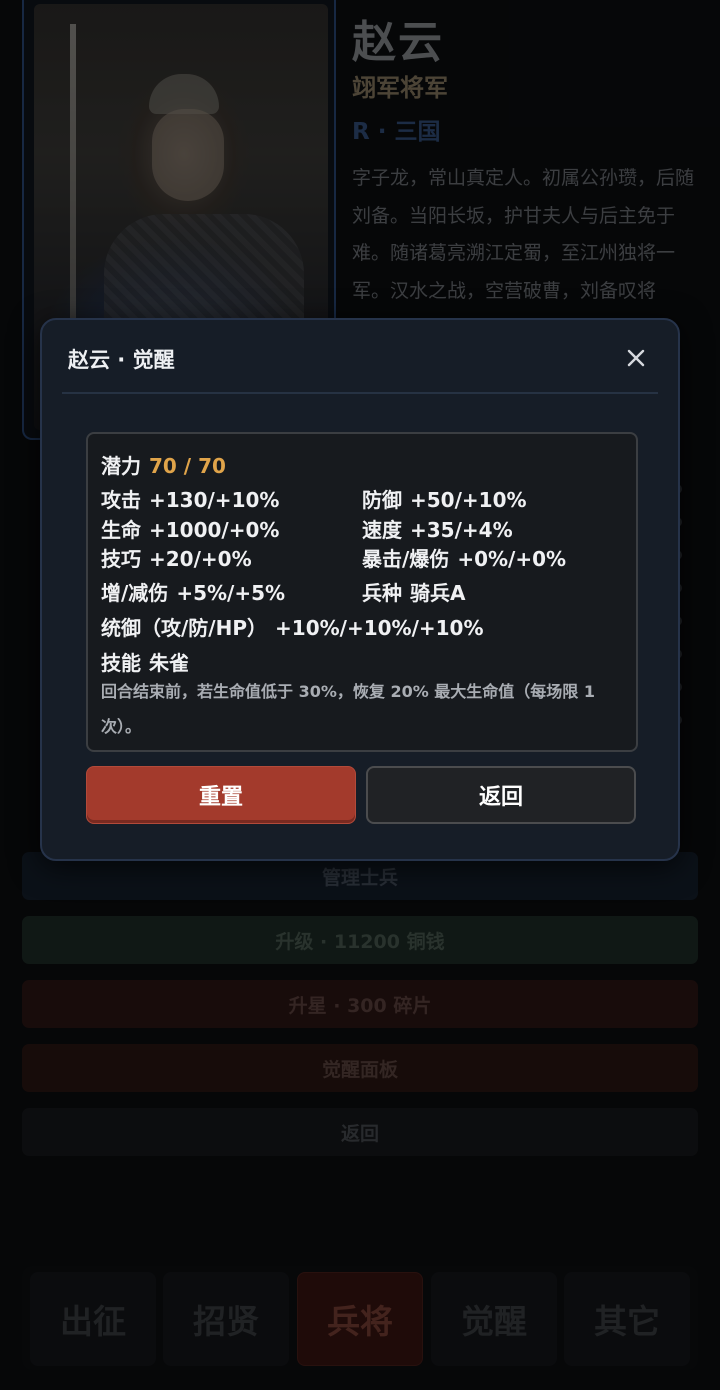 The height and width of the screenshot is (1390, 720). What do you see at coordinates (121, 466) in the screenshot?
I see `potential-label: 潜力` at bounding box center [121, 466].